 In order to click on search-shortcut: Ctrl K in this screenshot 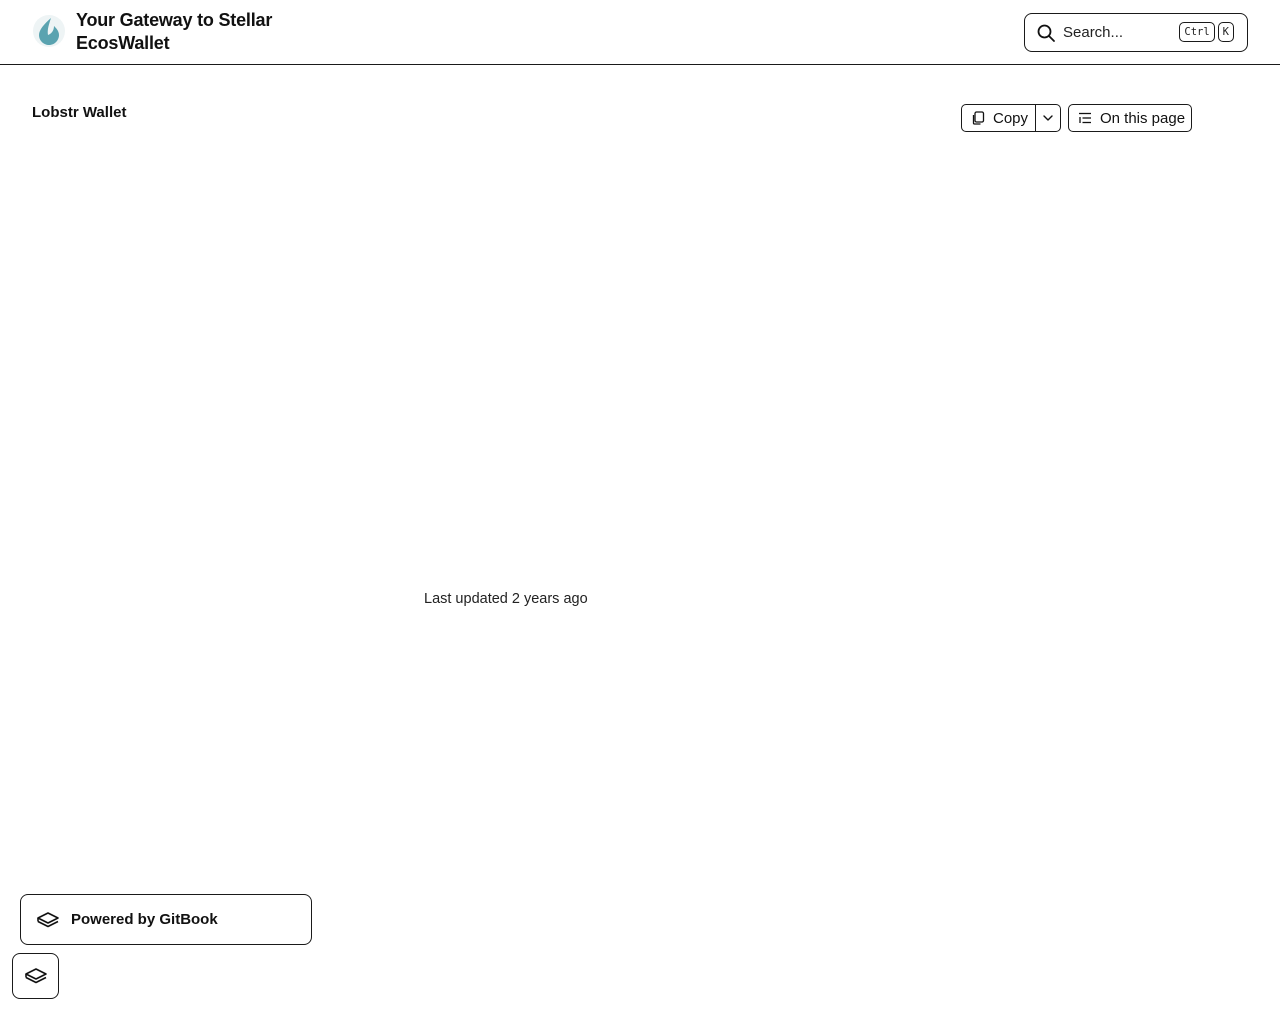, I will do `click(1206, 32)`.